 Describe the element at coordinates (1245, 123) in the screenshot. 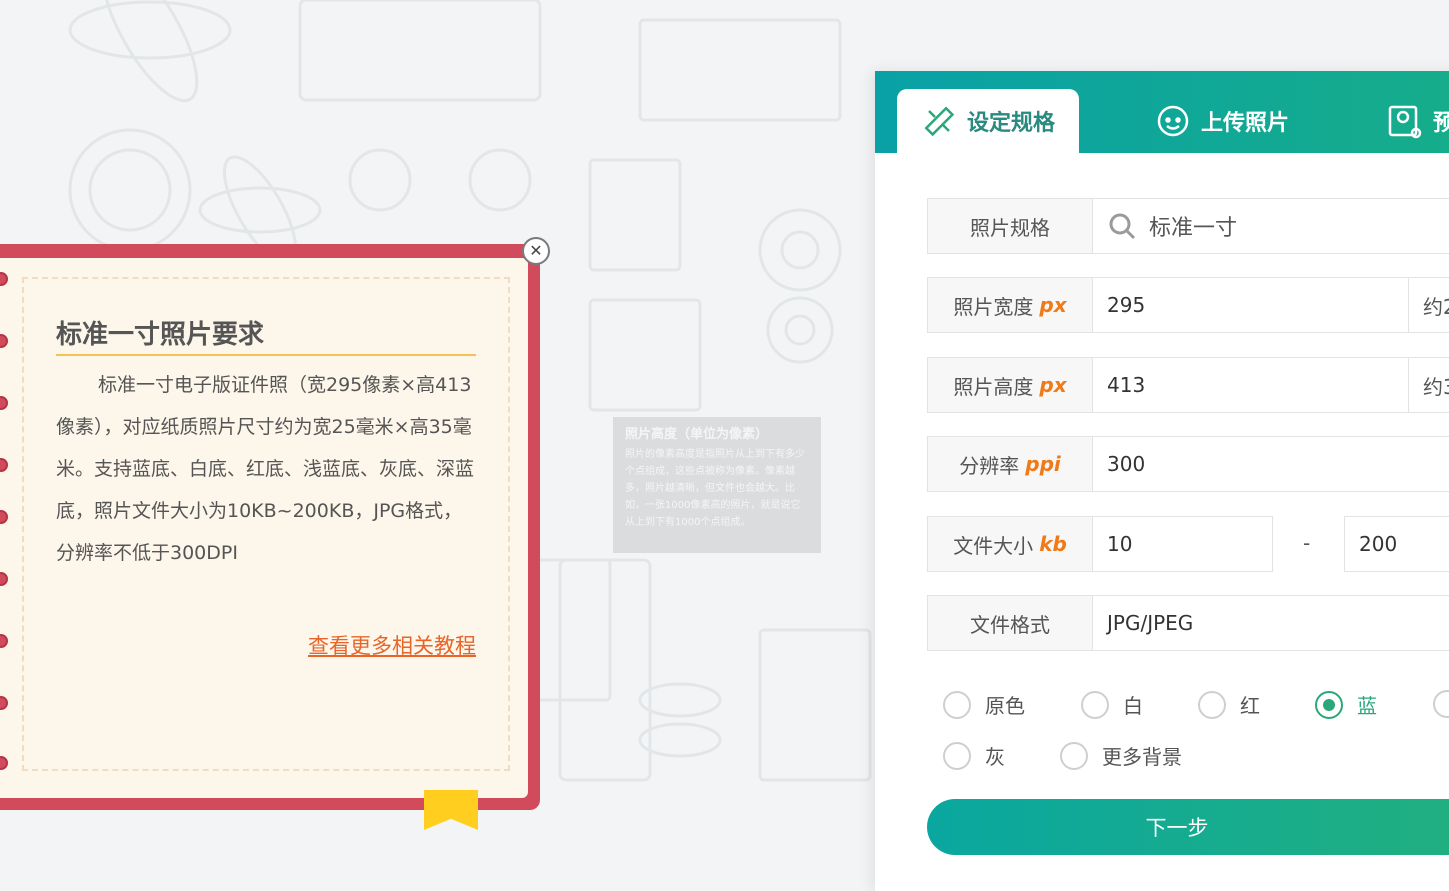

I see `tab-label: 上传照片` at that location.